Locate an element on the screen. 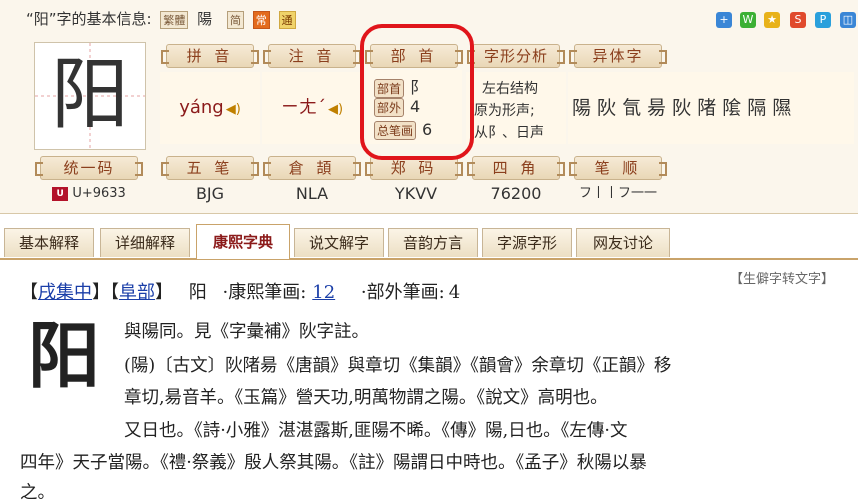 This screenshot has width=858, height=504. more-share-icon: ◫ is located at coordinates (848, 20).